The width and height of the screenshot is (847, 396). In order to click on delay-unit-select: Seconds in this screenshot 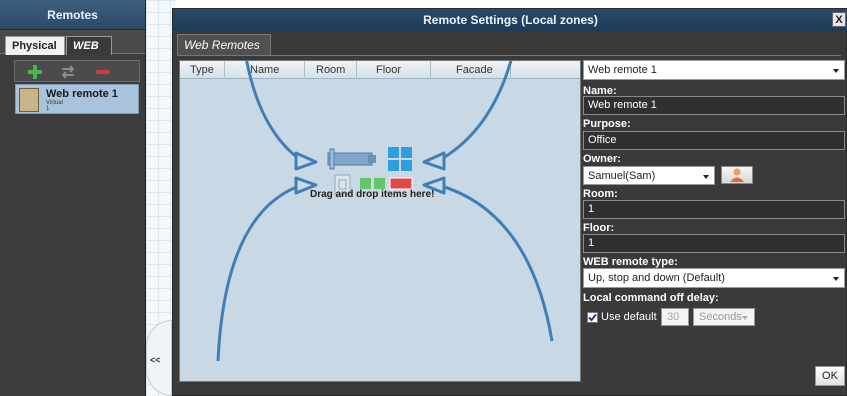, I will do `click(724, 317)`.